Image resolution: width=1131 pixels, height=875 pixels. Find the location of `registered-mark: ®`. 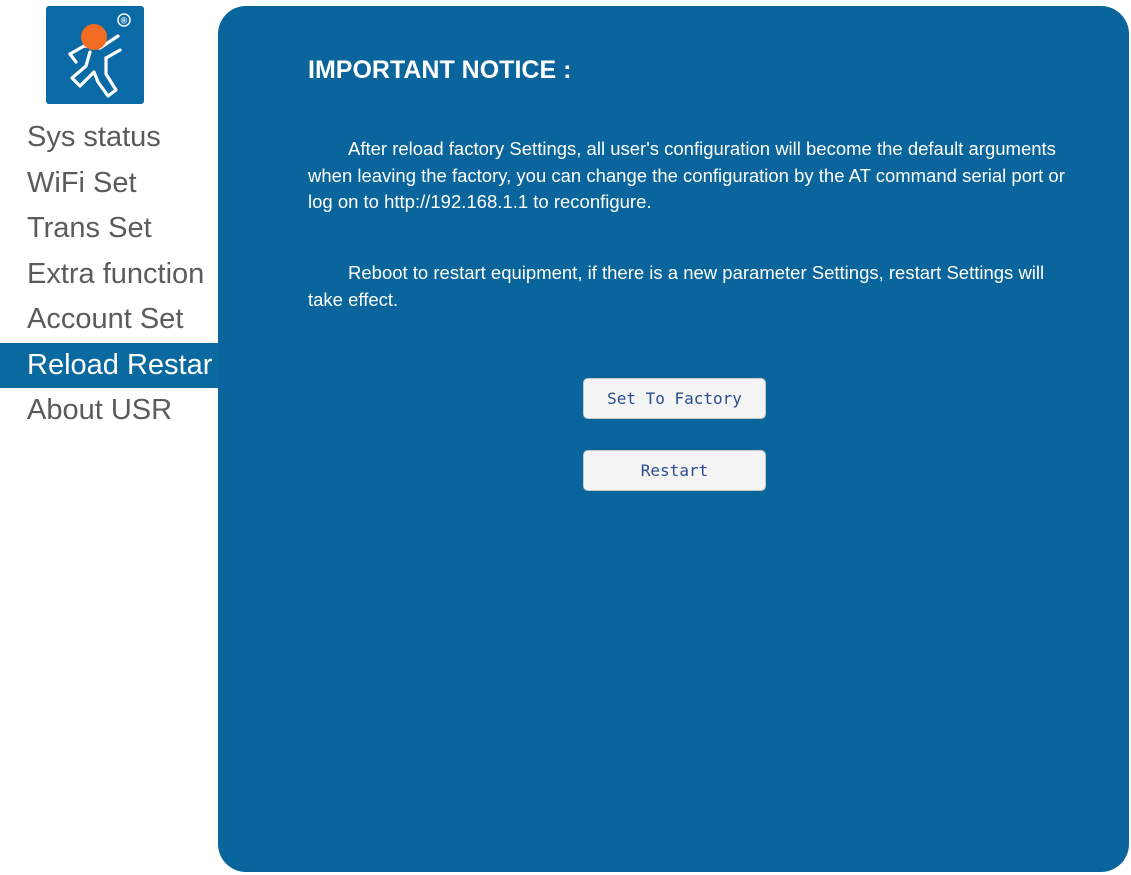

registered-mark: ® is located at coordinates (124, 21).